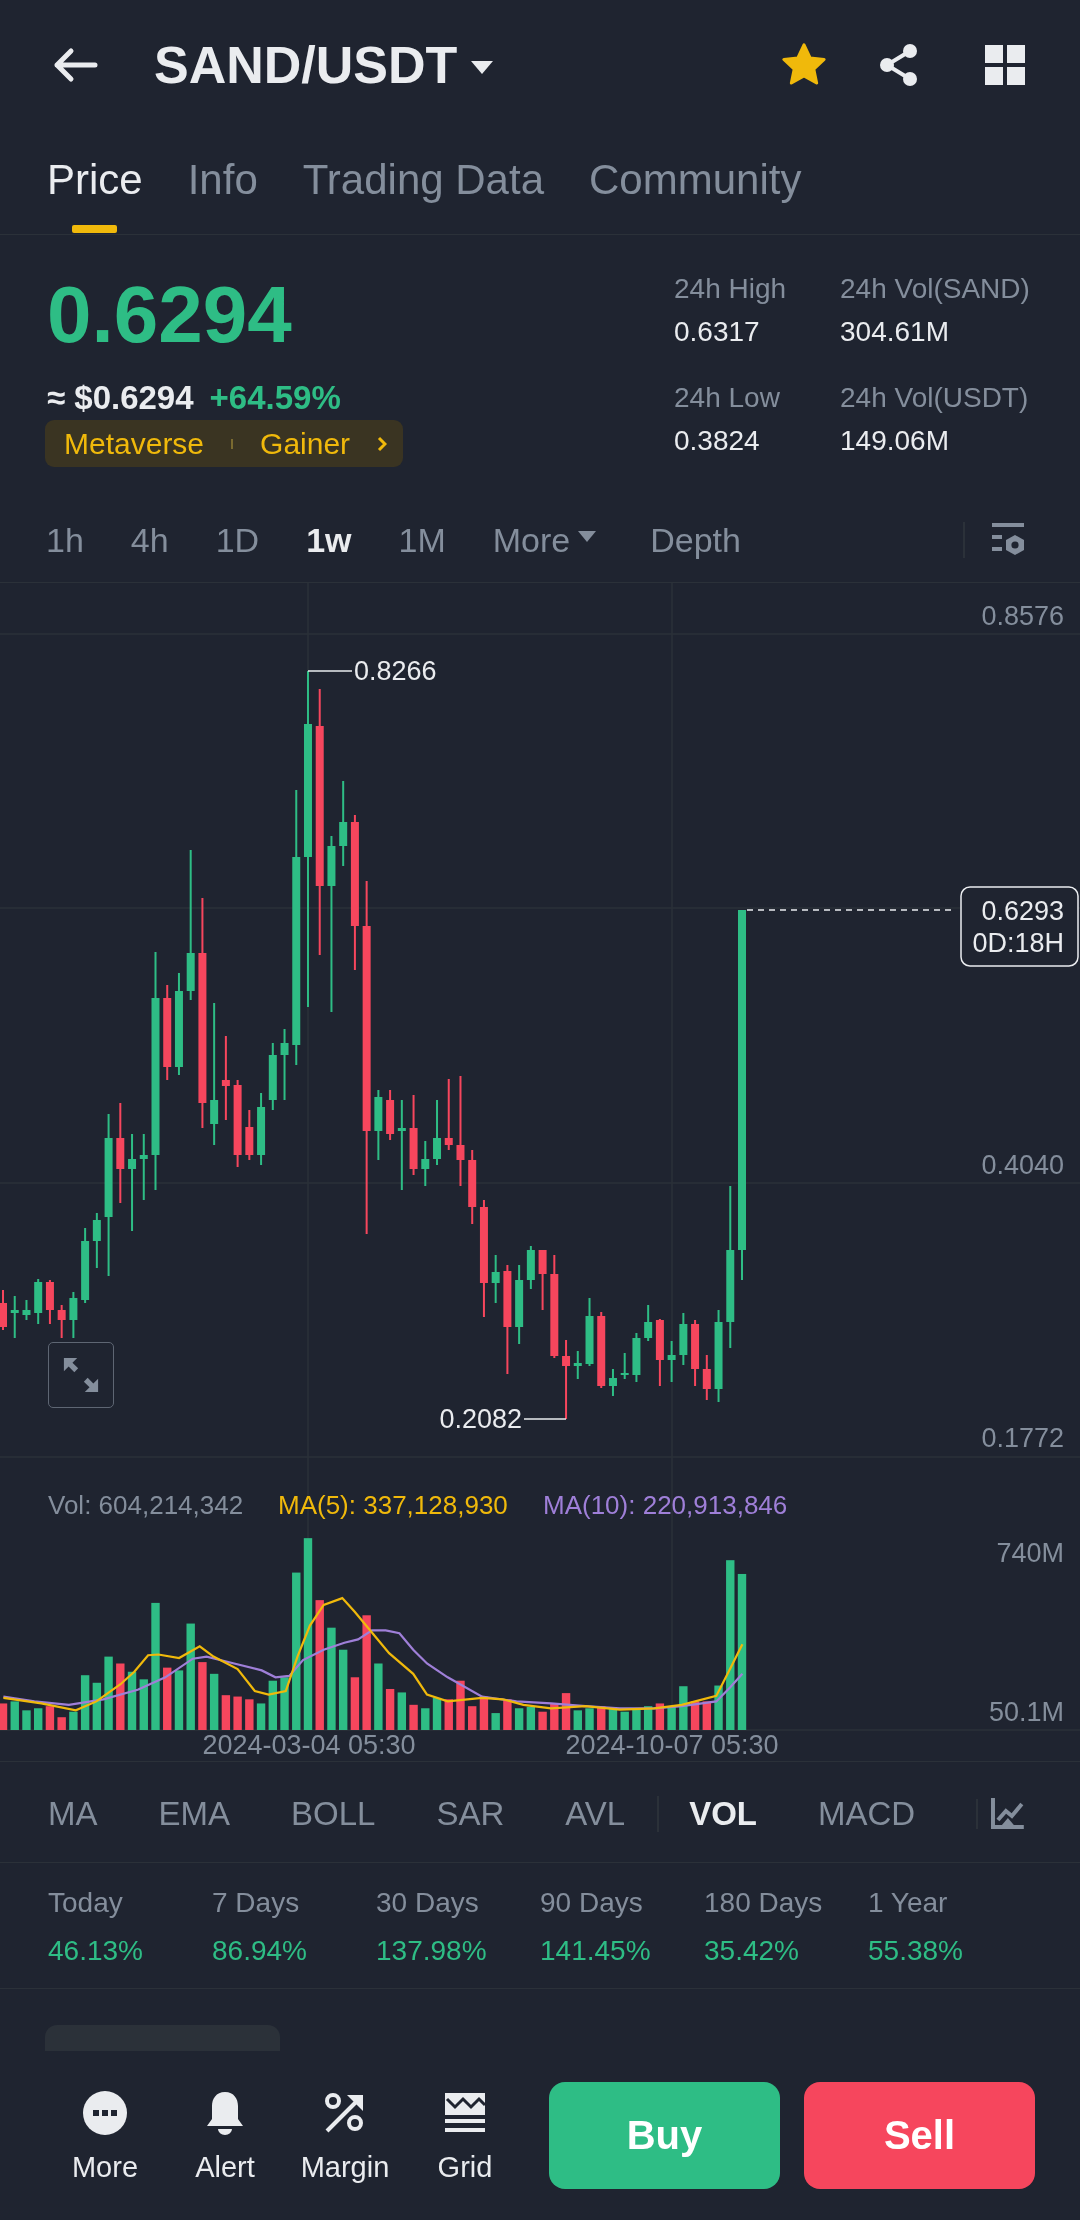  I want to click on stat-label: 24h Low, so click(727, 398).